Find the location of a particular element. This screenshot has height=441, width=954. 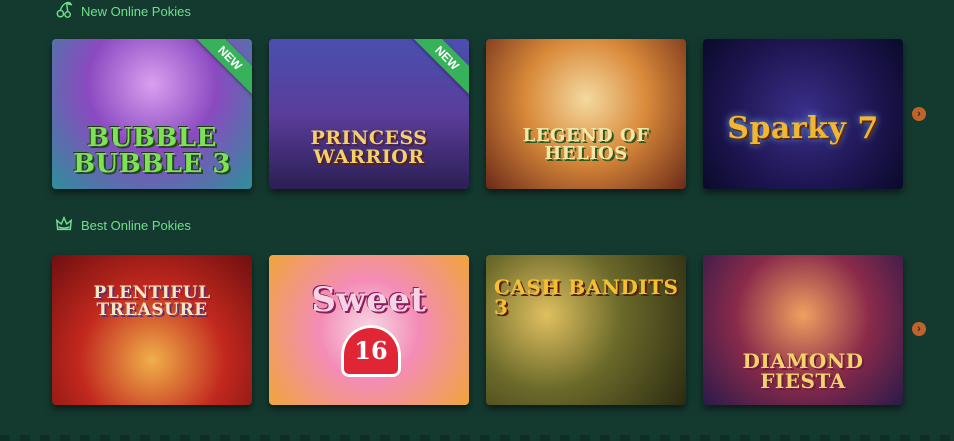

game-tile-sparky-7: Sparky 7 is located at coordinates (803, 114).